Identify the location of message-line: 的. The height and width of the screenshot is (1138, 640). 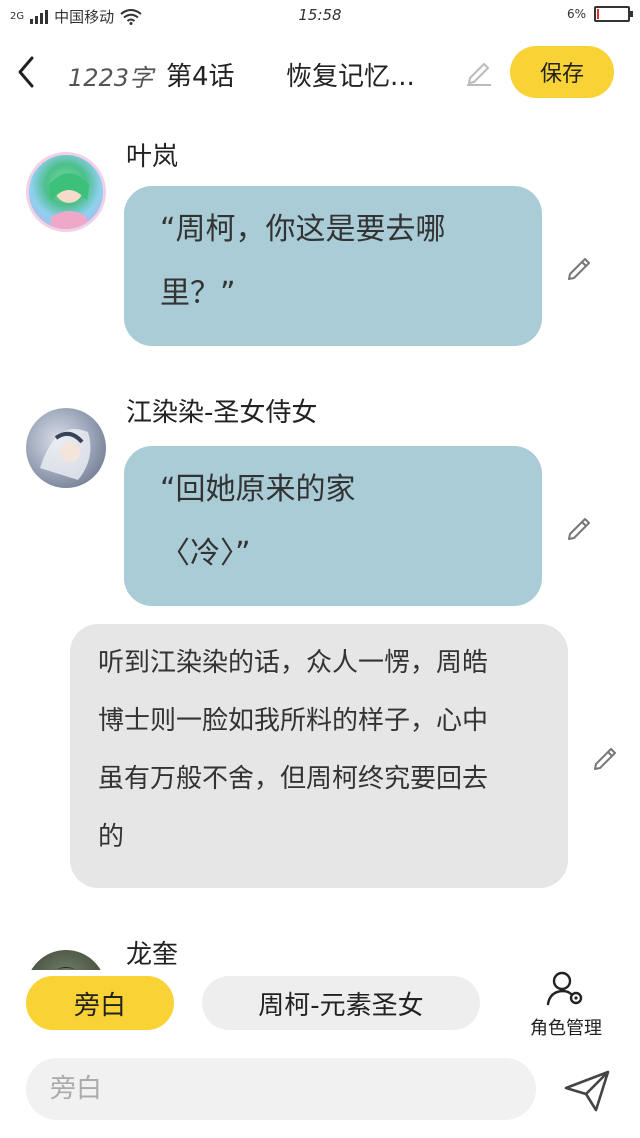
(111, 837).